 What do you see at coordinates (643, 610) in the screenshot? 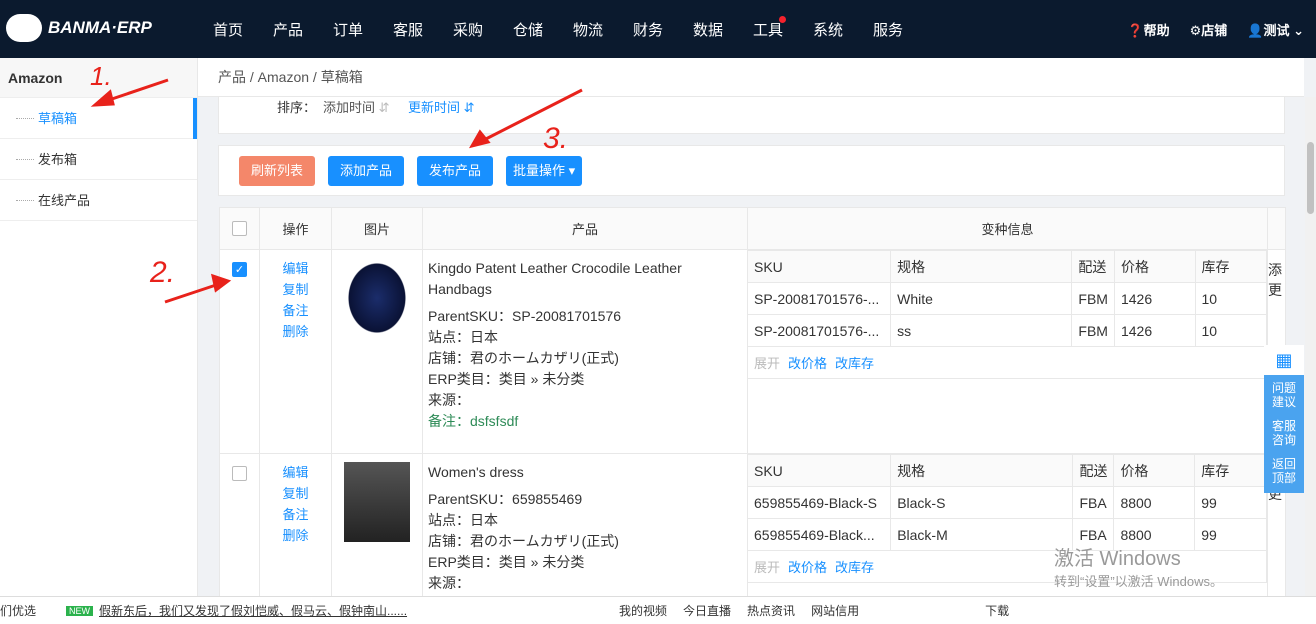
I see `my-video: 我的视频` at bounding box center [643, 610].